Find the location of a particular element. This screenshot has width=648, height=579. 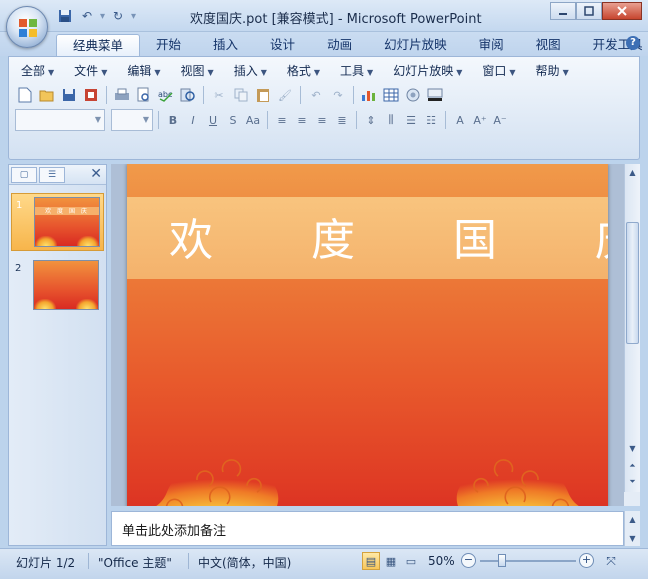

scrollbar-corner is located at coordinates (632, 499).